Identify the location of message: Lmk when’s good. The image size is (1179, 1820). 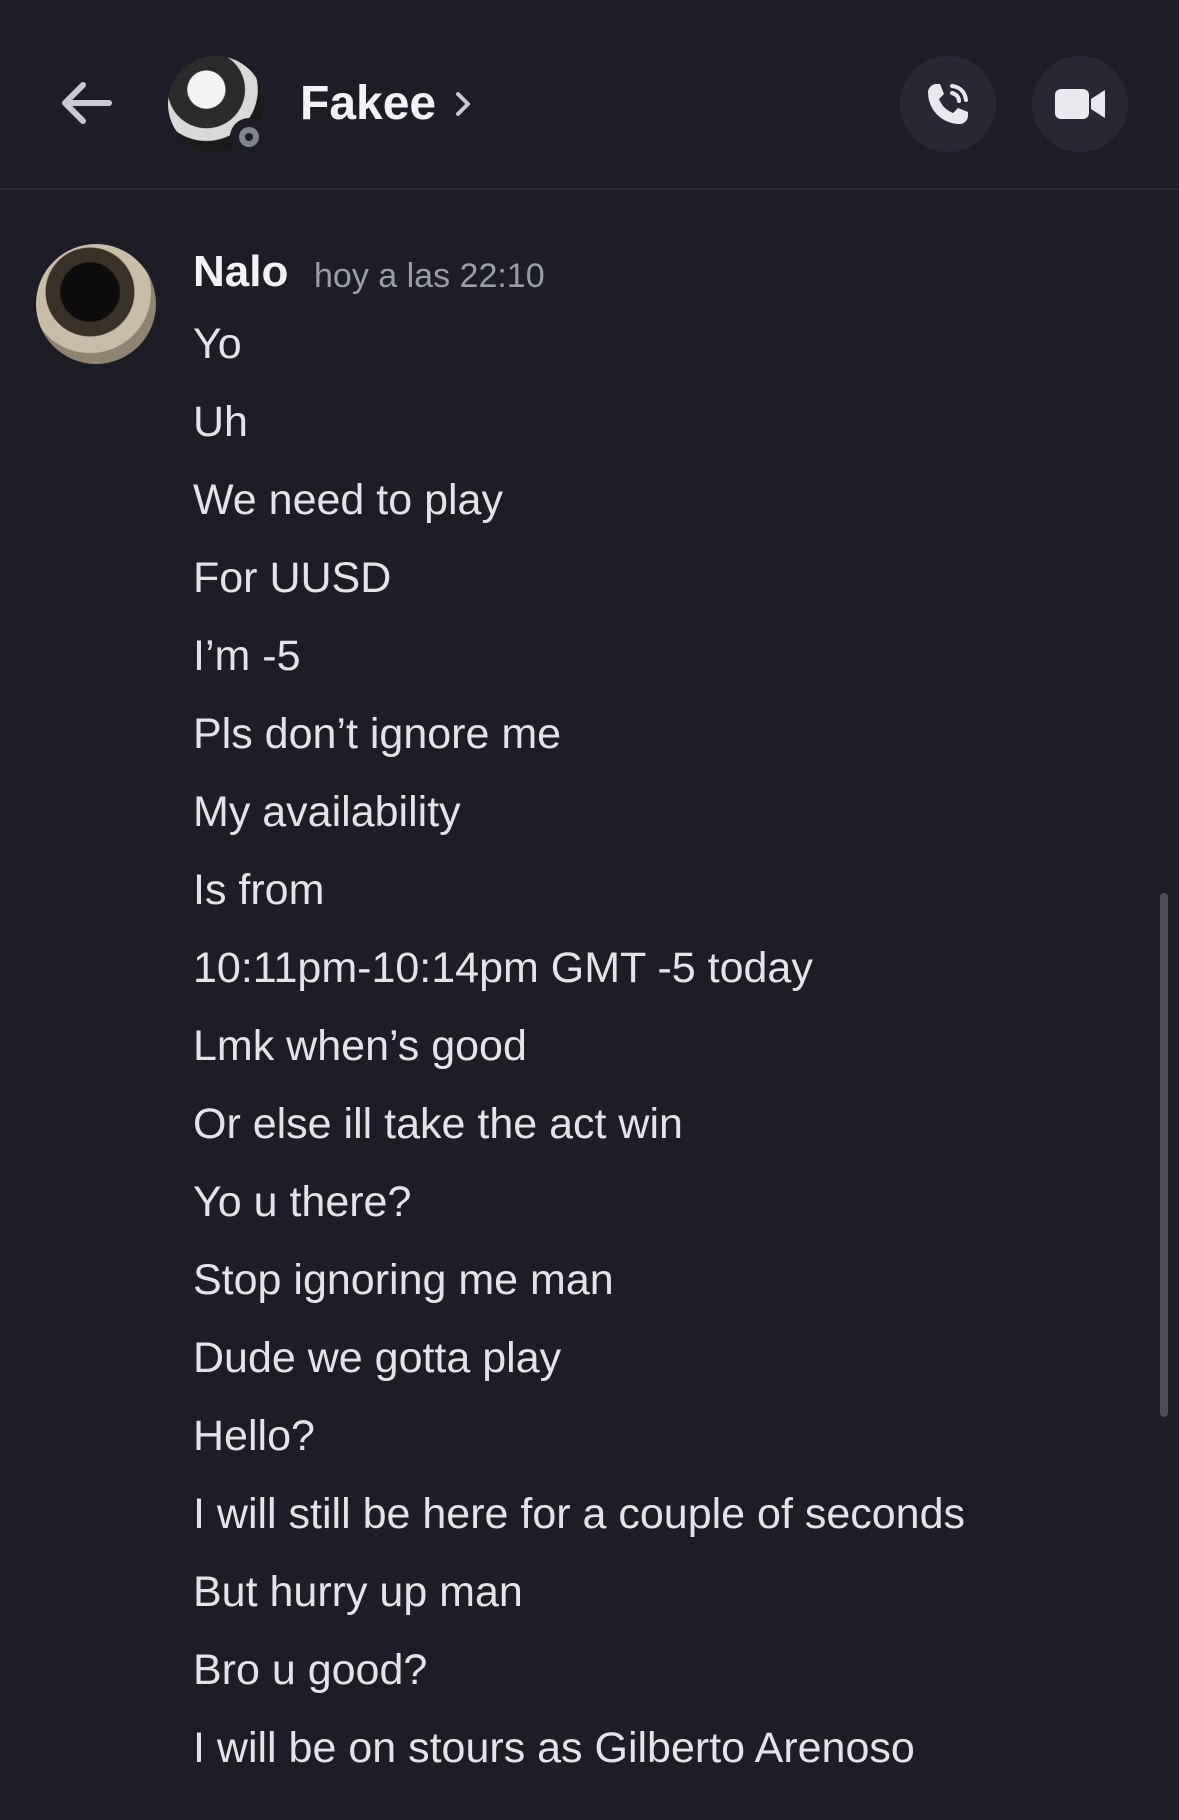
(653, 1055).